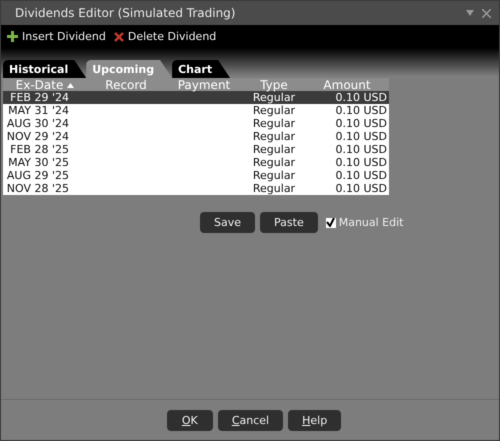  Describe the element at coordinates (371, 222) in the screenshot. I see `checkbox-label: Manual Edit` at that location.